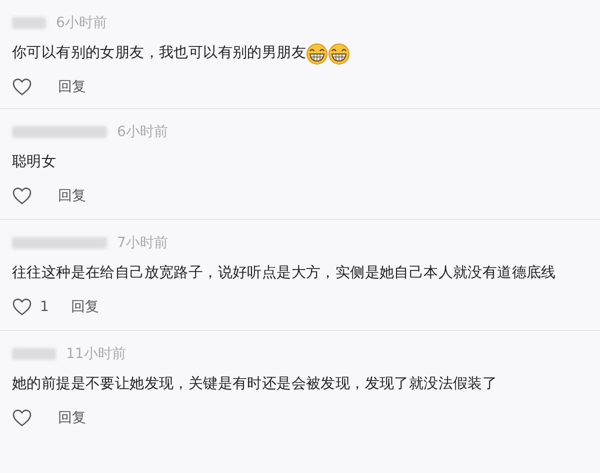 This screenshot has width=600, height=473. What do you see at coordinates (159, 54) in the screenshot?
I see `comment-text: 你可以有别的女朋友，我也可以有别的男朋友` at bounding box center [159, 54].